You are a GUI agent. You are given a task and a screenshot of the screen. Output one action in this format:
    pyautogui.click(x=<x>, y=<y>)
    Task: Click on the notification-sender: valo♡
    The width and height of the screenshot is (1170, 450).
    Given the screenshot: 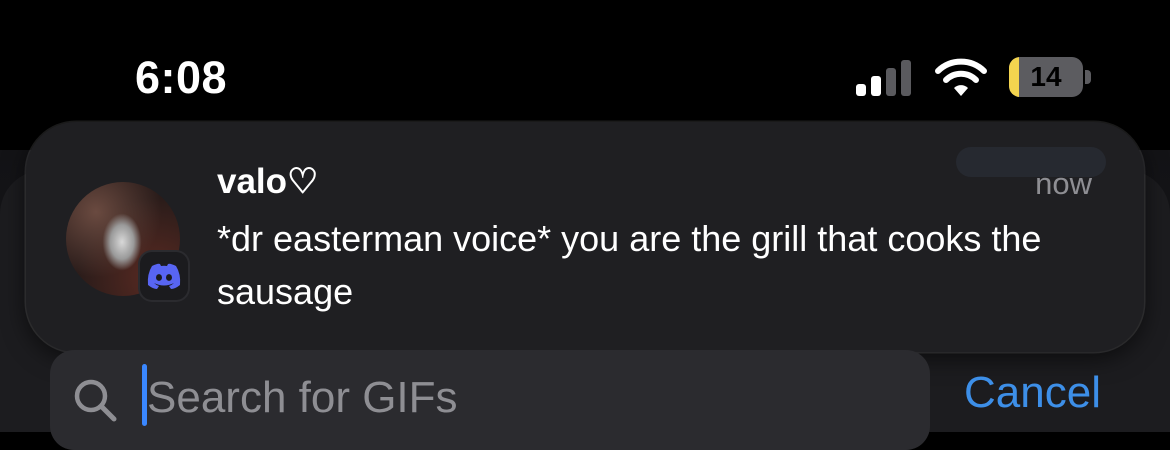 What is the action you would take?
    pyautogui.click(x=268, y=181)
    